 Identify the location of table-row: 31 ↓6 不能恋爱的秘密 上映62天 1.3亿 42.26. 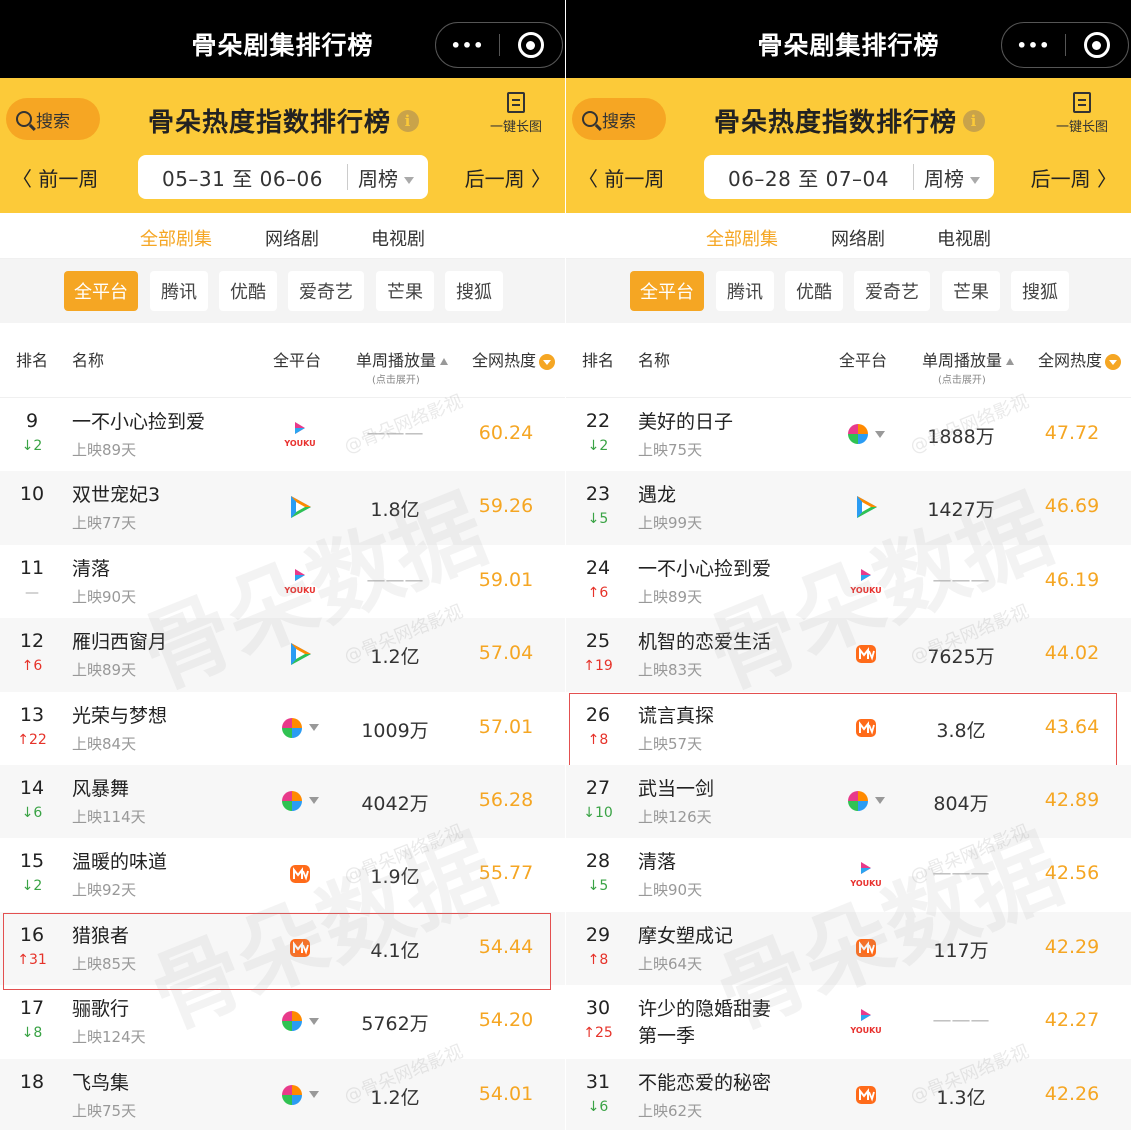
(848, 1094).